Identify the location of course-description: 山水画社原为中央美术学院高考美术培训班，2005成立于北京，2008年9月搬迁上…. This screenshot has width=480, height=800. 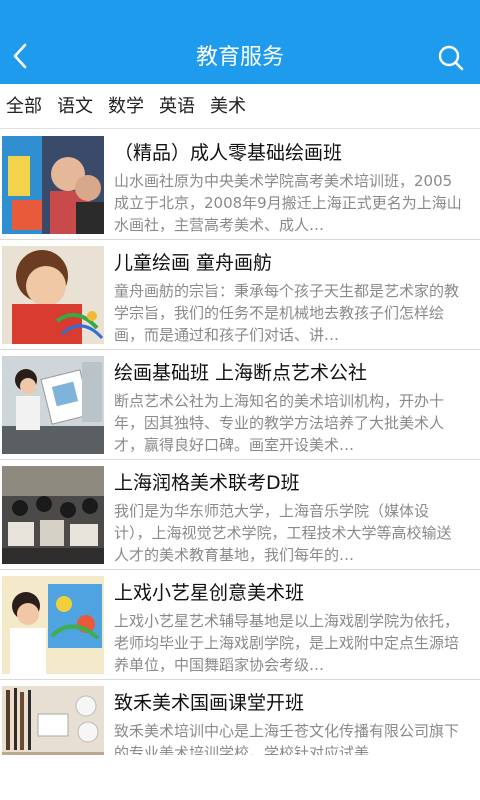
(288, 203).